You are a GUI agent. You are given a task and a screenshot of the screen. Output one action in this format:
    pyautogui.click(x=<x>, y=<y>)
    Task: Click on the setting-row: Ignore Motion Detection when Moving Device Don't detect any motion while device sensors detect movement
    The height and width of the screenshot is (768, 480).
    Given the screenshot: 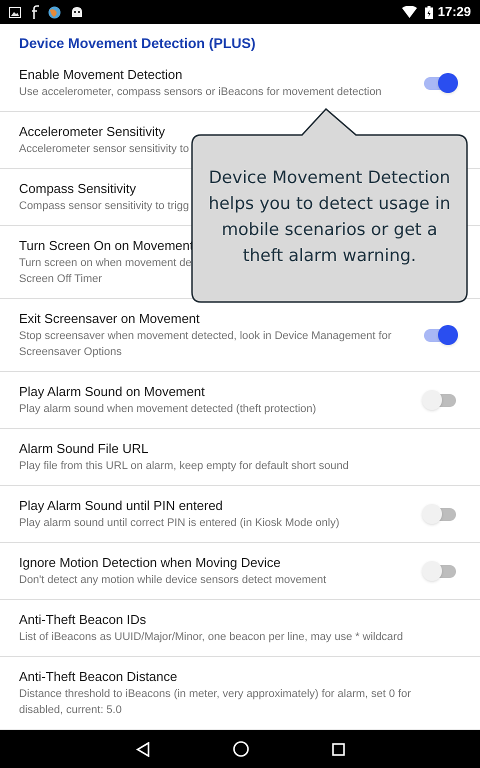 What is the action you would take?
    pyautogui.click(x=240, y=571)
    